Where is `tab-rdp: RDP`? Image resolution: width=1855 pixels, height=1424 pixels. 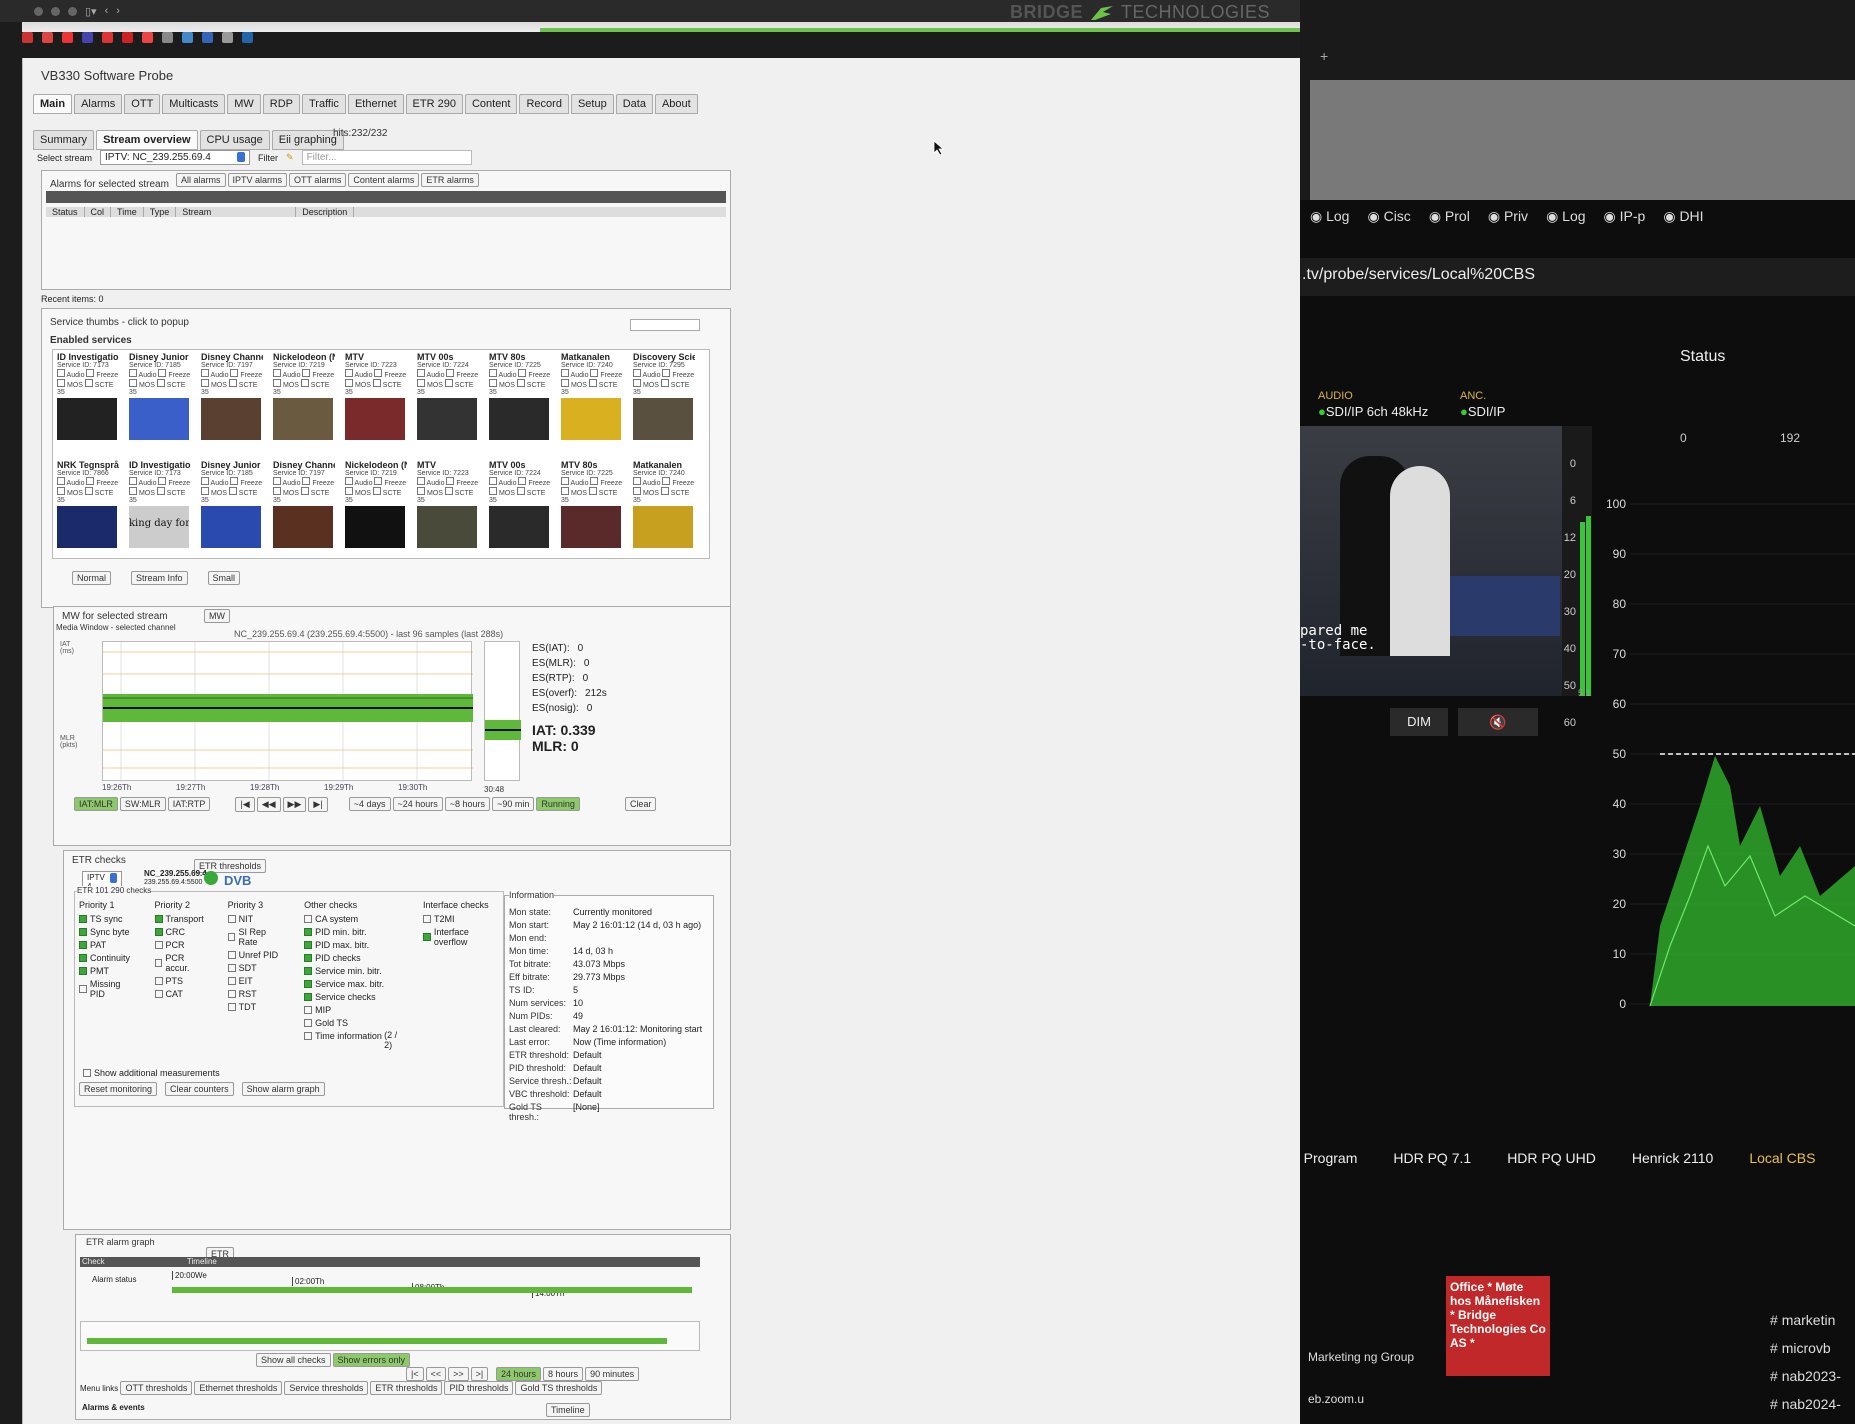
tab-rdp: RDP is located at coordinates (281, 104).